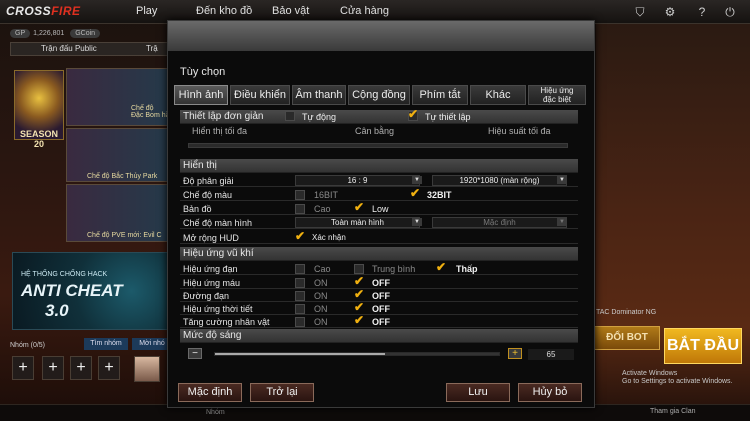 The width and height of the screenshot is (750, 421). Describe the element at coordinates (85, 33) in the screenshot. I see `gcoin-badge: GCoin` at that location.